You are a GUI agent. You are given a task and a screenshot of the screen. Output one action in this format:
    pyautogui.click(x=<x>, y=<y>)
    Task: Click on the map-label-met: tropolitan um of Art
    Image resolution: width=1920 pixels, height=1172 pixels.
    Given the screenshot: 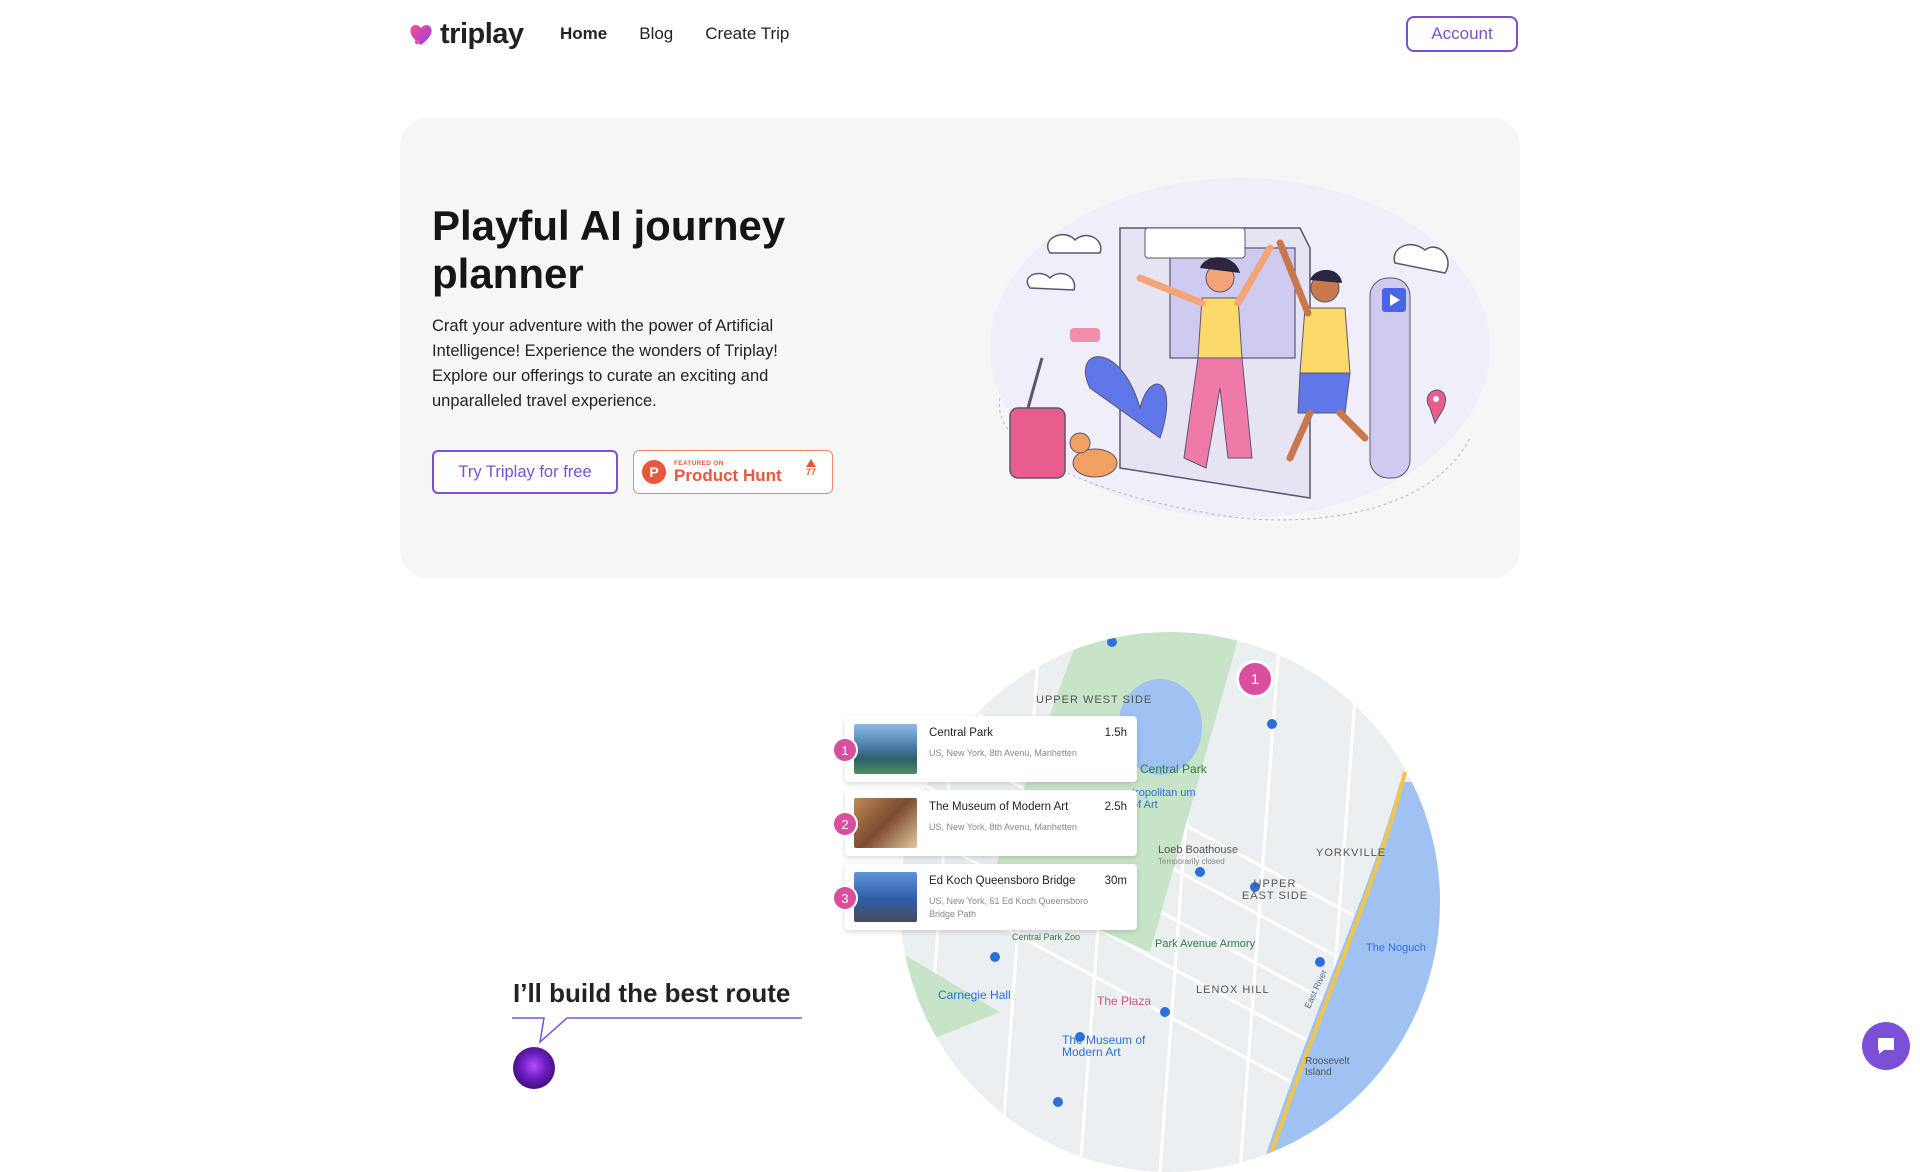 What is the action you would take?
    pyautogui.click(x=1164, y=799)
    